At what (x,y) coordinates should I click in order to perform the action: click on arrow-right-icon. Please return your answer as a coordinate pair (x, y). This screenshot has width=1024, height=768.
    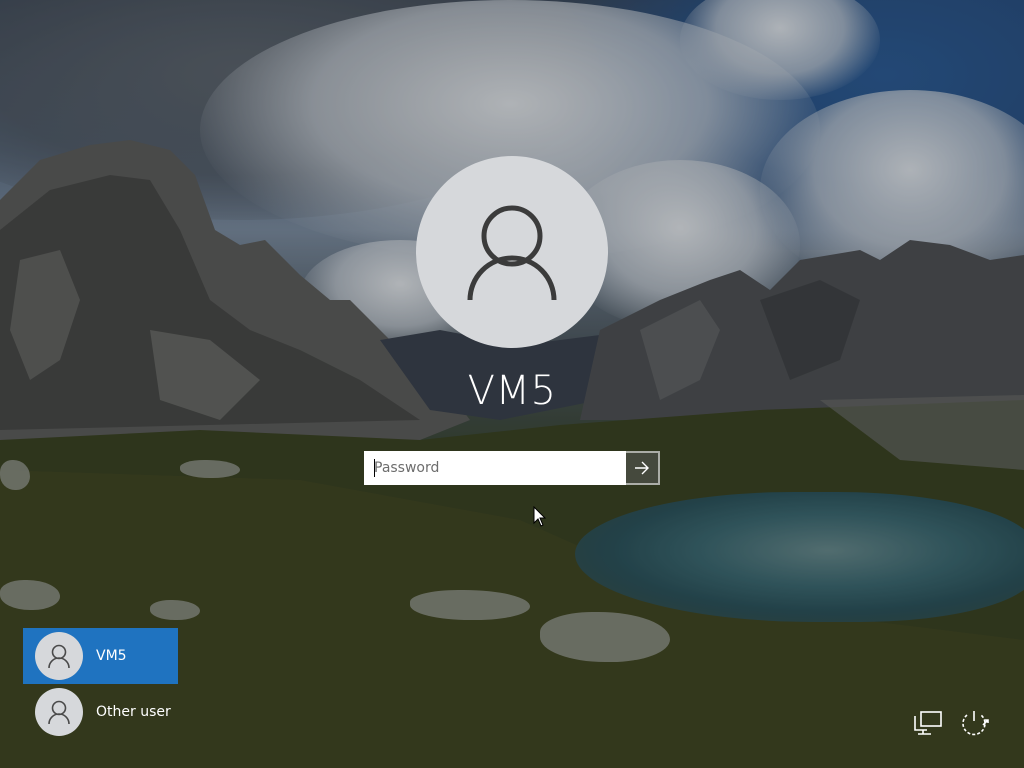
    Looking at the image, I should click on (642, 468).